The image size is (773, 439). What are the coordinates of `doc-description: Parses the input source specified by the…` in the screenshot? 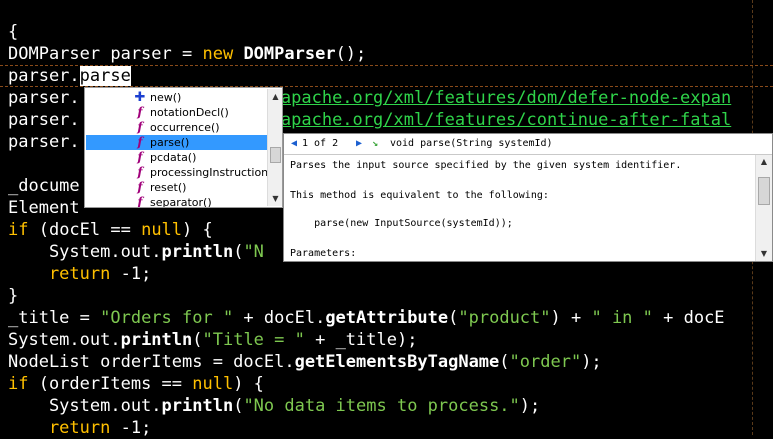 It's located at (486, 165).